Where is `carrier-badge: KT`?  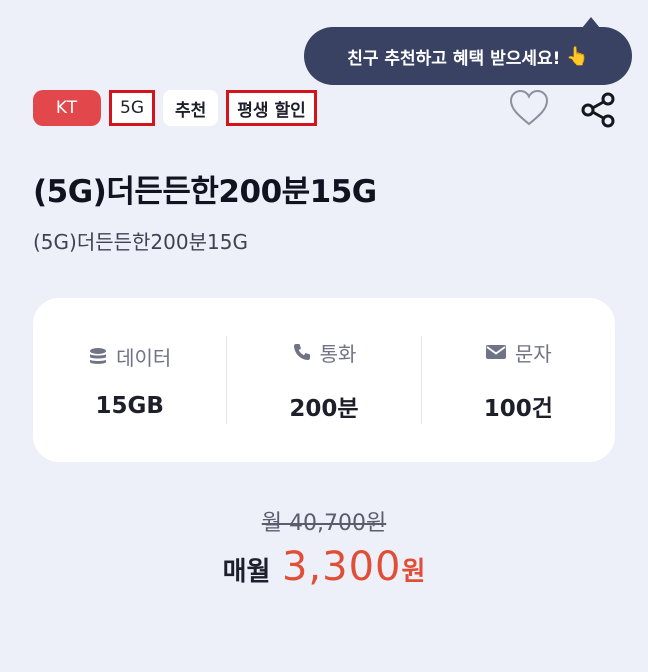
carrier-badge: KT is located at coordinates (67, 108).